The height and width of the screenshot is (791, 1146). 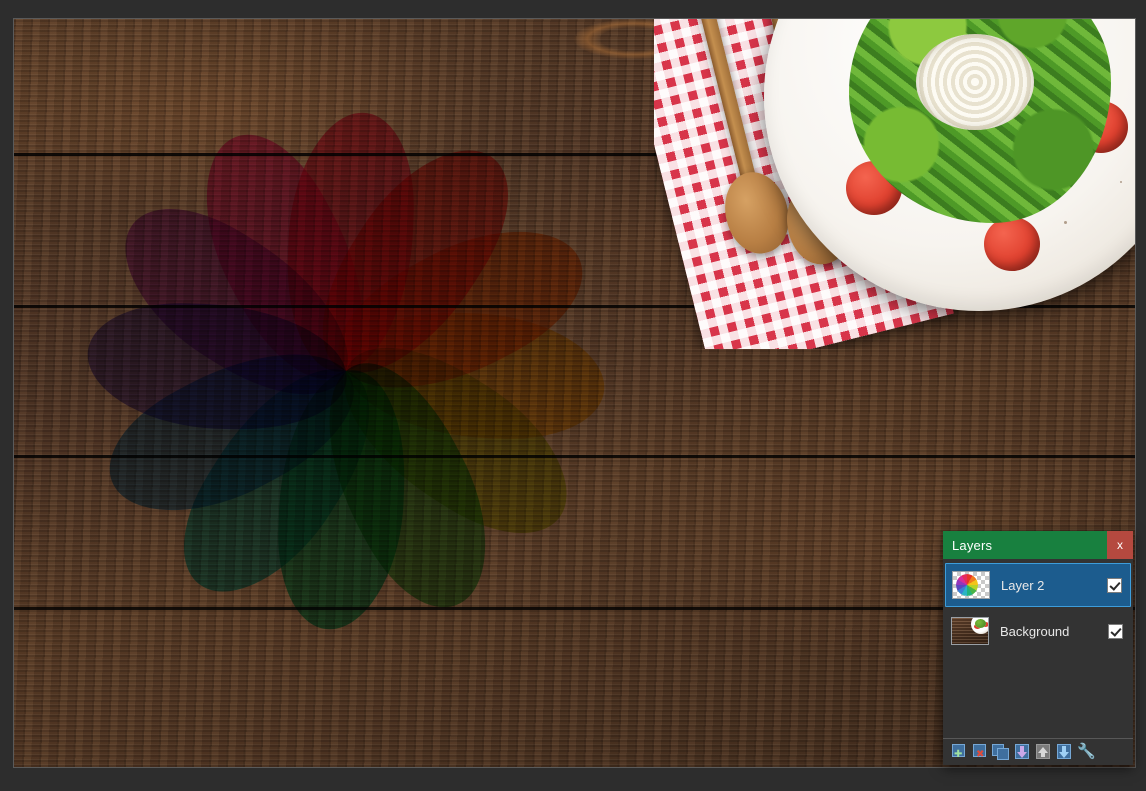 I want to click on mozzarella-cheese, so click(x=975, y=82).